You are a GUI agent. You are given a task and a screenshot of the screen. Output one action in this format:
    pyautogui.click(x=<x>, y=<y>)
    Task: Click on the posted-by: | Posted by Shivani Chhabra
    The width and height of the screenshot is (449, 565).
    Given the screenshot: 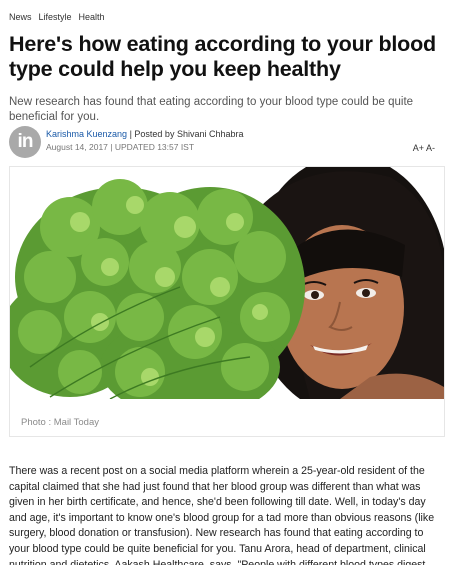 What is the action you would take?
    pyautogui.click(x=186, y=134)
    